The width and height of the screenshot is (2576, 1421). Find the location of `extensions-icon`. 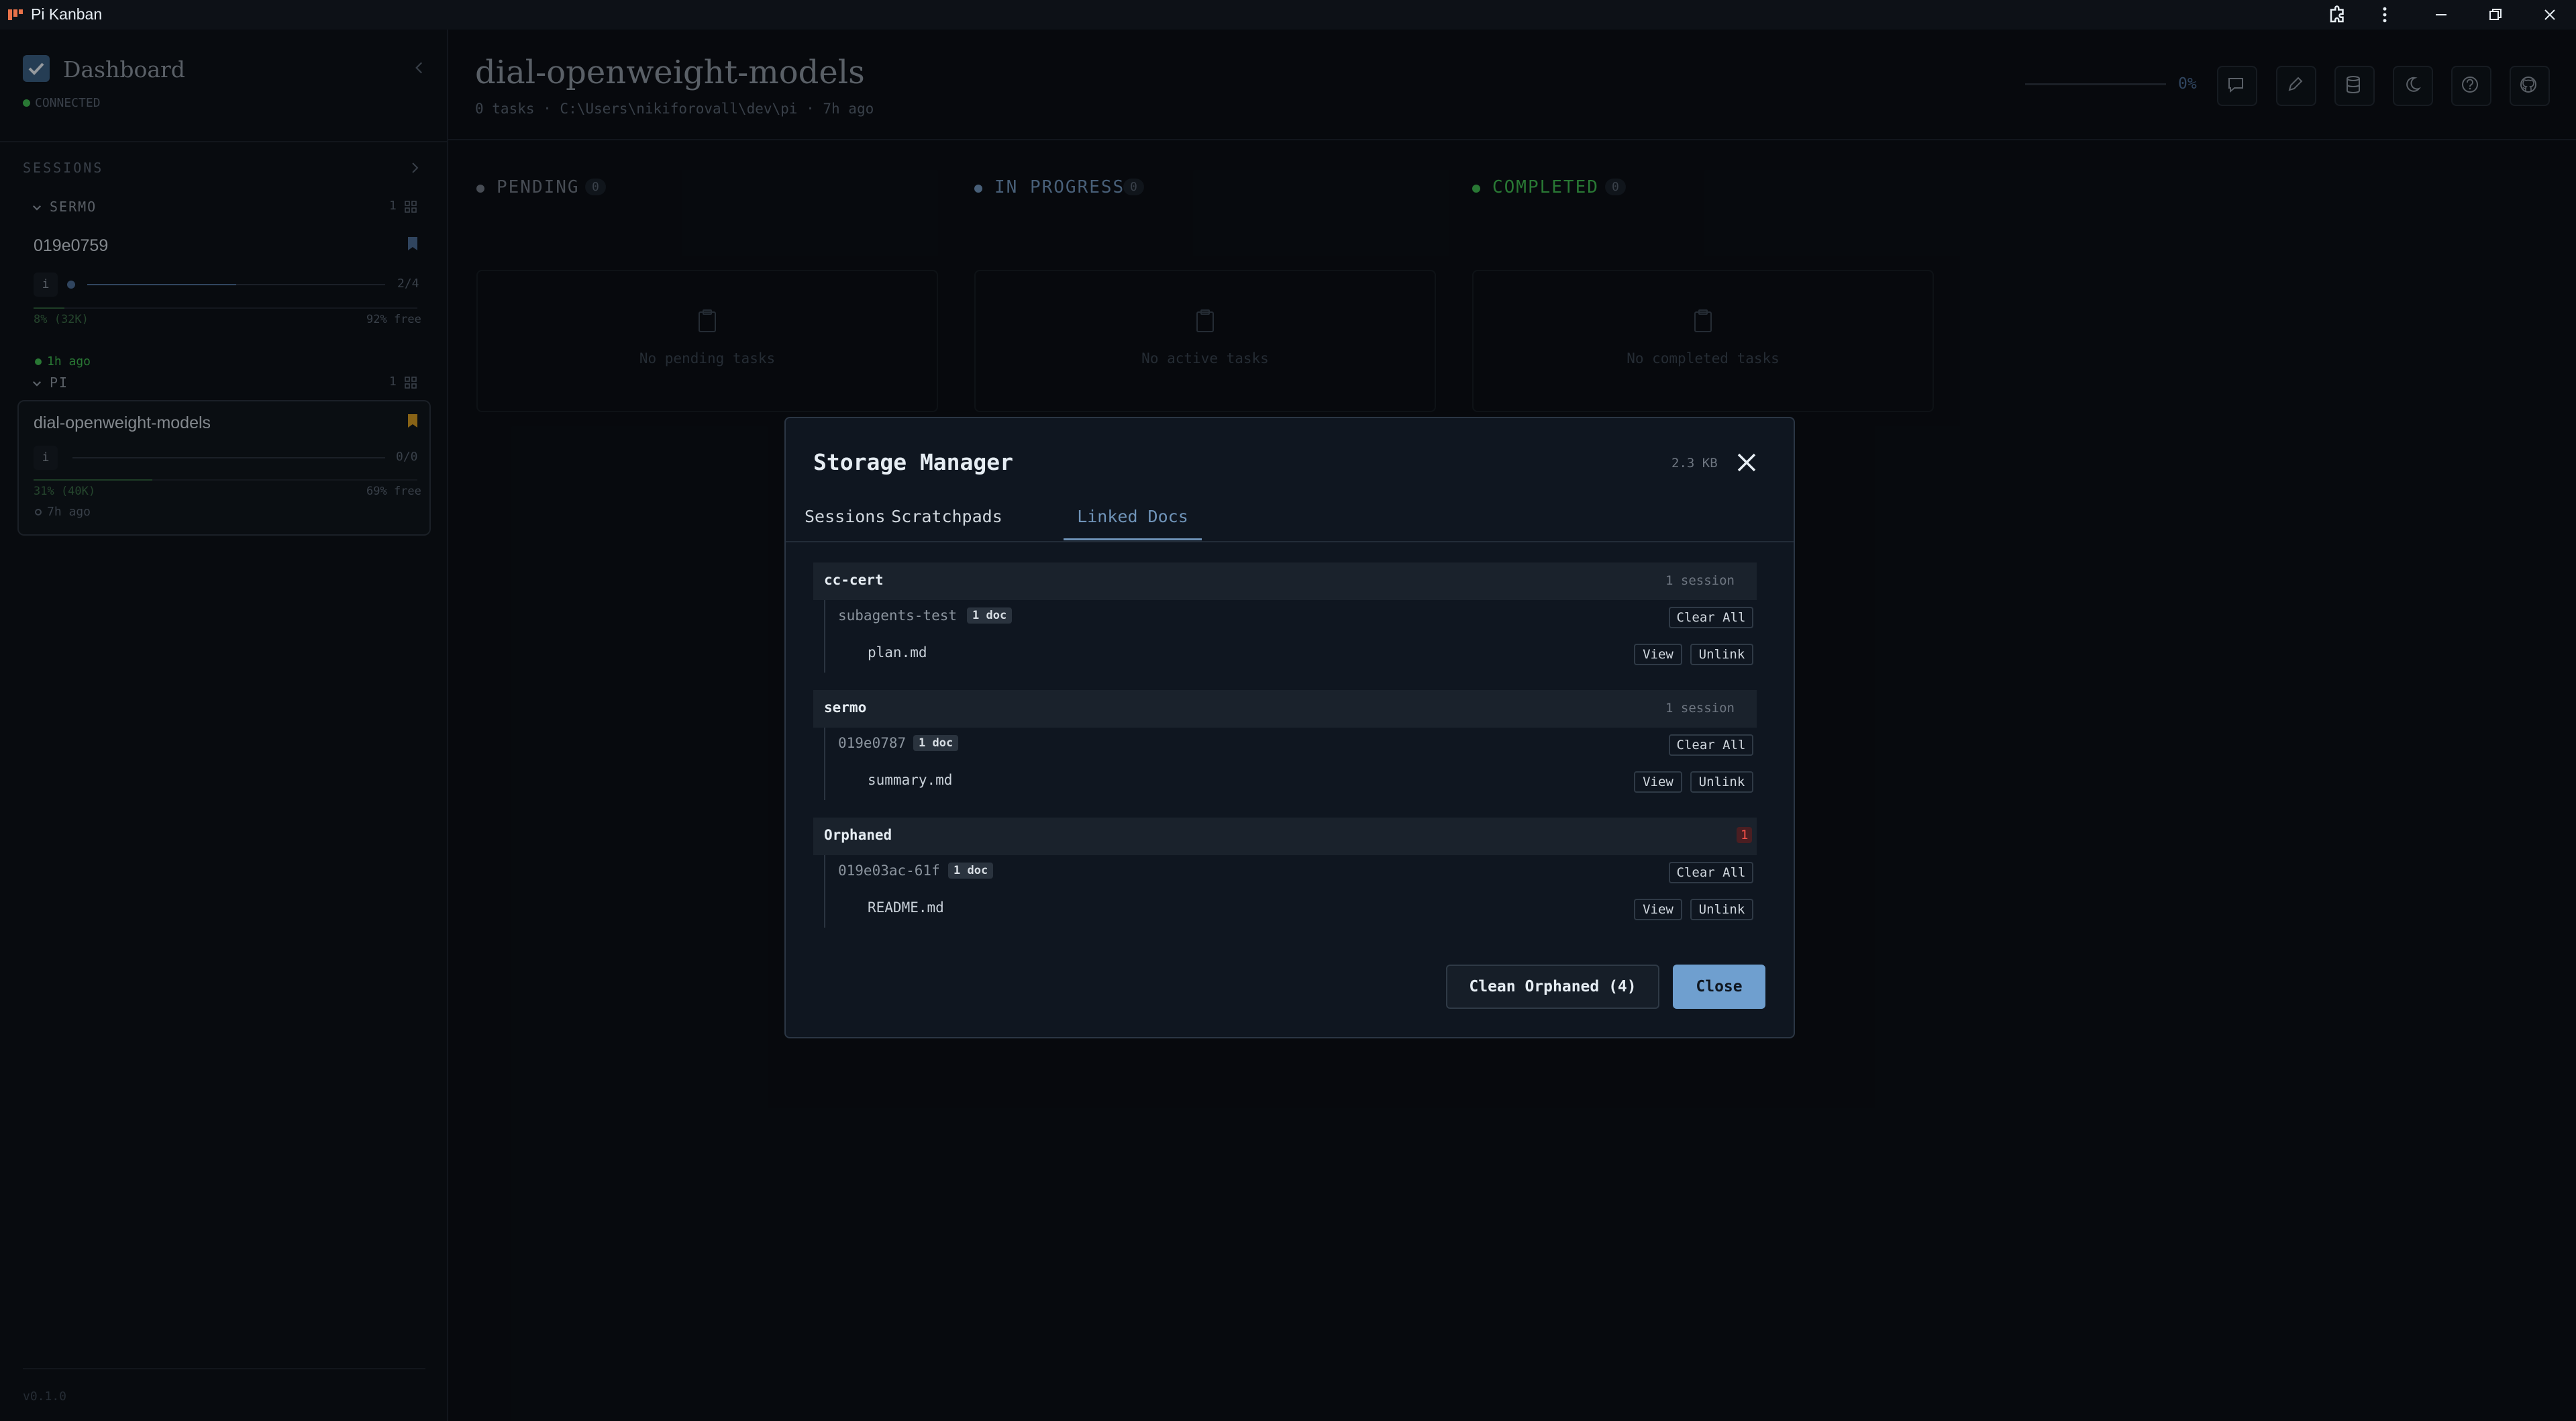

extensions-icon is located at coordinates (2338, 15).